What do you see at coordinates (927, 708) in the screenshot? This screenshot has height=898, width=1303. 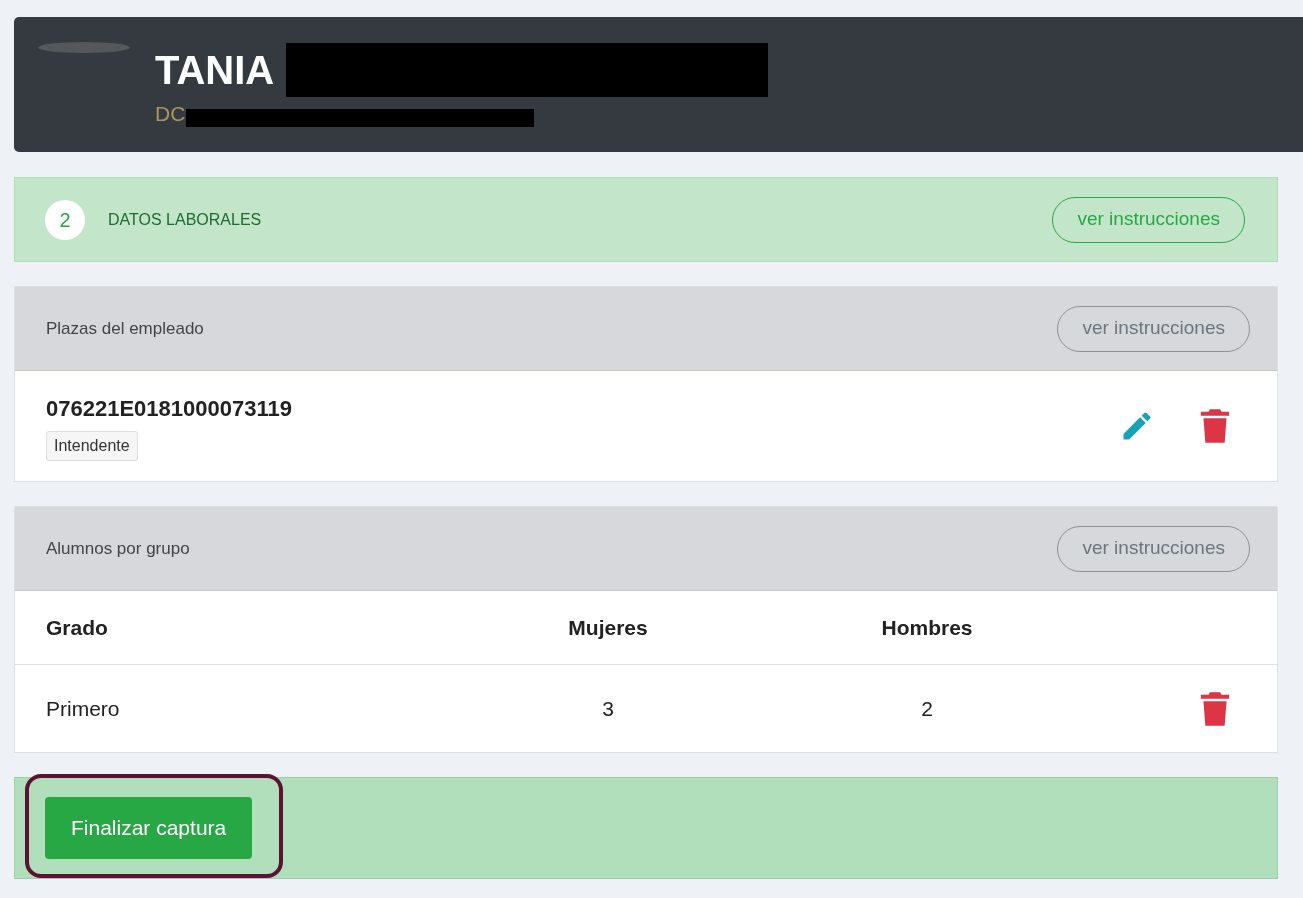 I see `table-cell-text: 2` at bounding box center [927, 708].